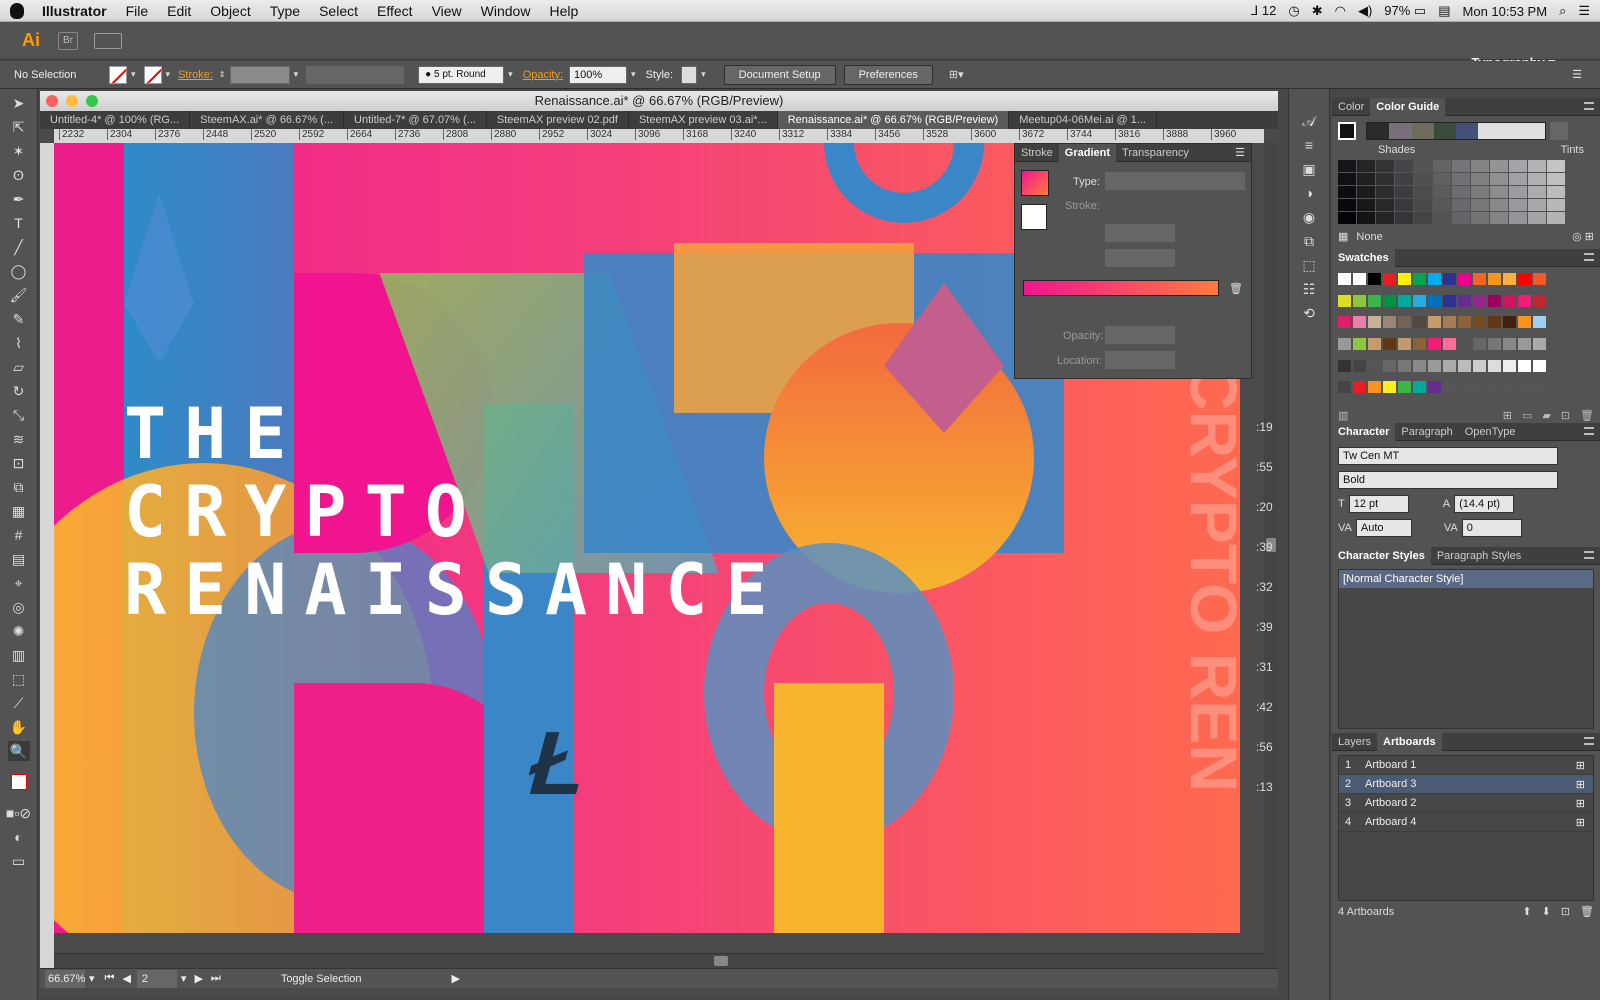 This screenshot has width=1600, height=1000. Describe the element at coordinates (456, 978) in the screenshot. I see `status-menu-icon: ▶` at that location.